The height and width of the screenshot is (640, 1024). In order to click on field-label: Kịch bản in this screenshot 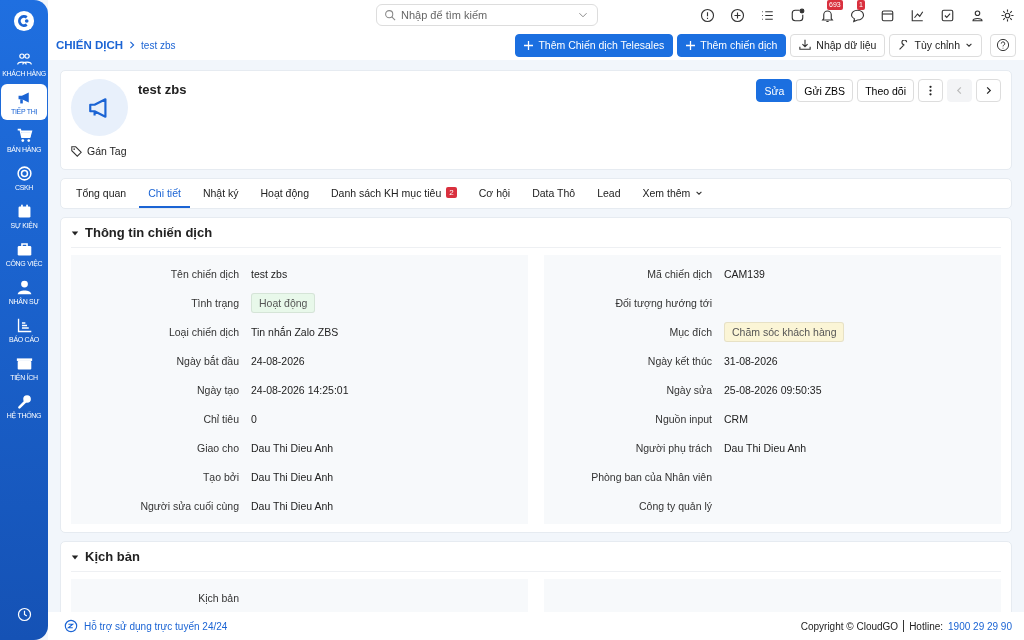, I will do `click(218, 597)`.